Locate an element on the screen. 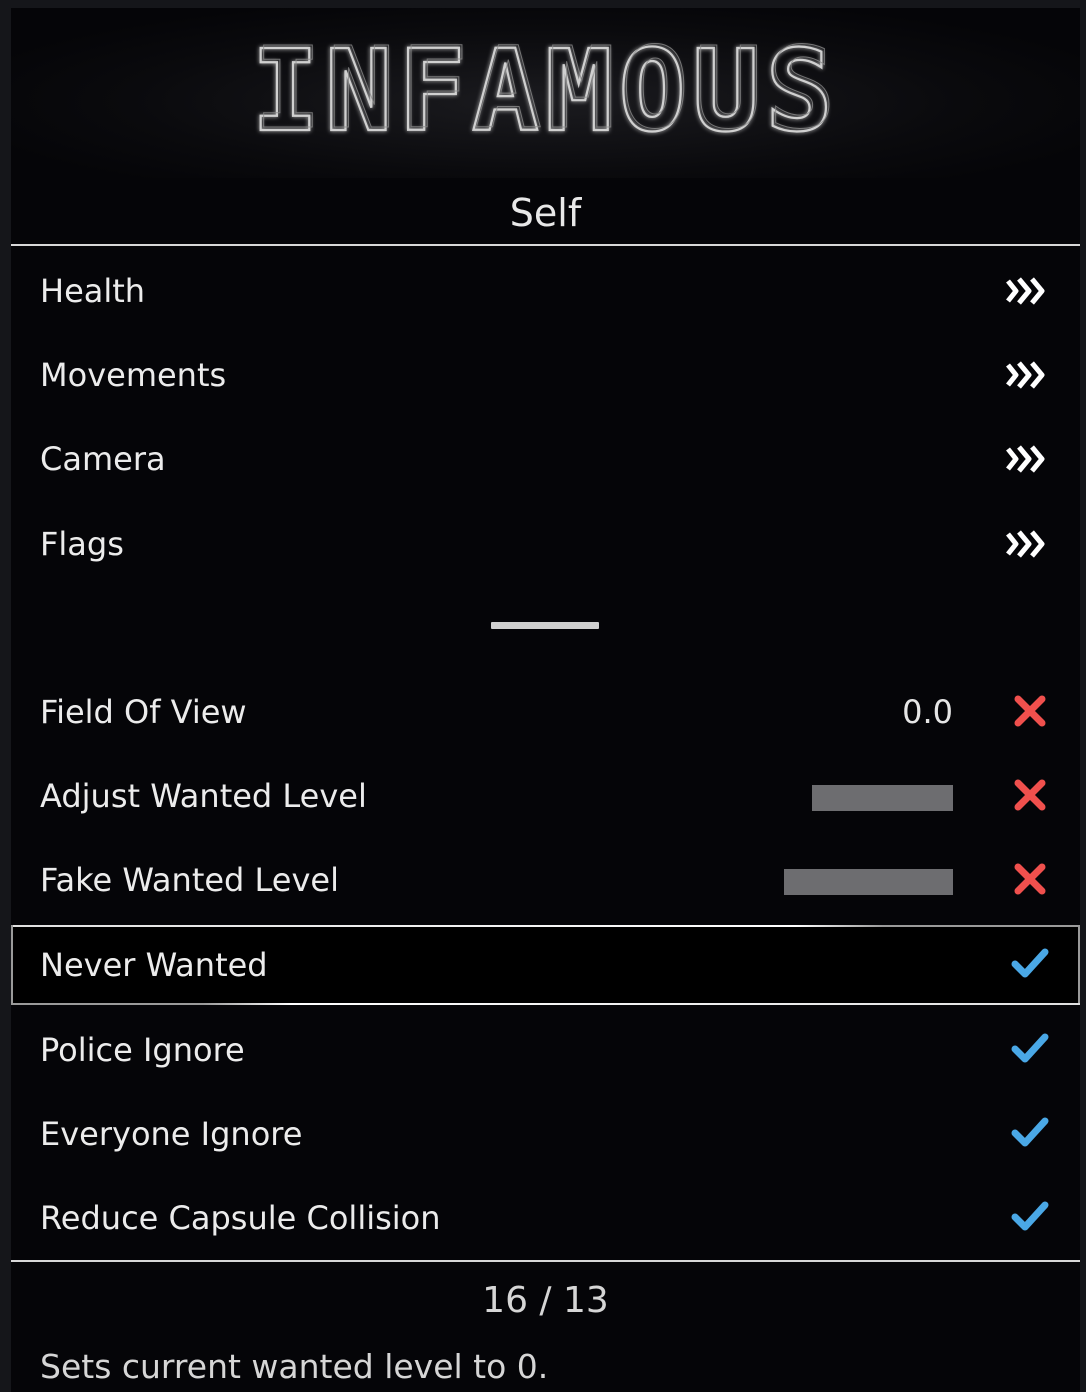 This screenshot has height=1392, width=1086. submenu-item-health: Health is located at coordinates (545, 291).